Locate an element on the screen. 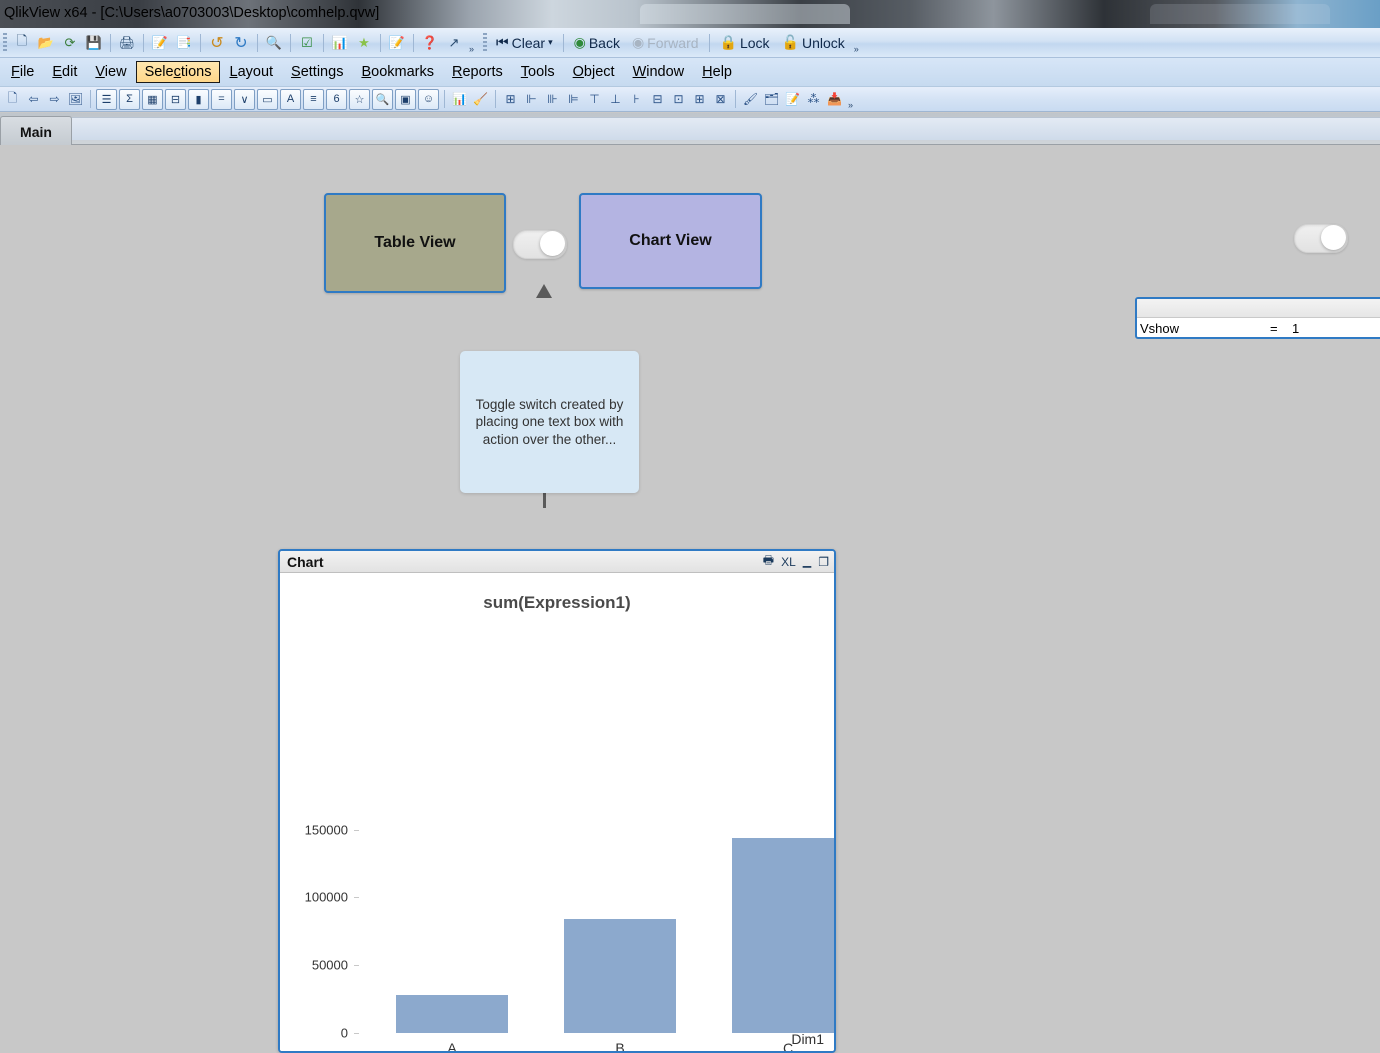 Image resolution: width=1380 pixels, height=1053 pixels. unlock-label: Unlock is located at coordinates (823, 42).